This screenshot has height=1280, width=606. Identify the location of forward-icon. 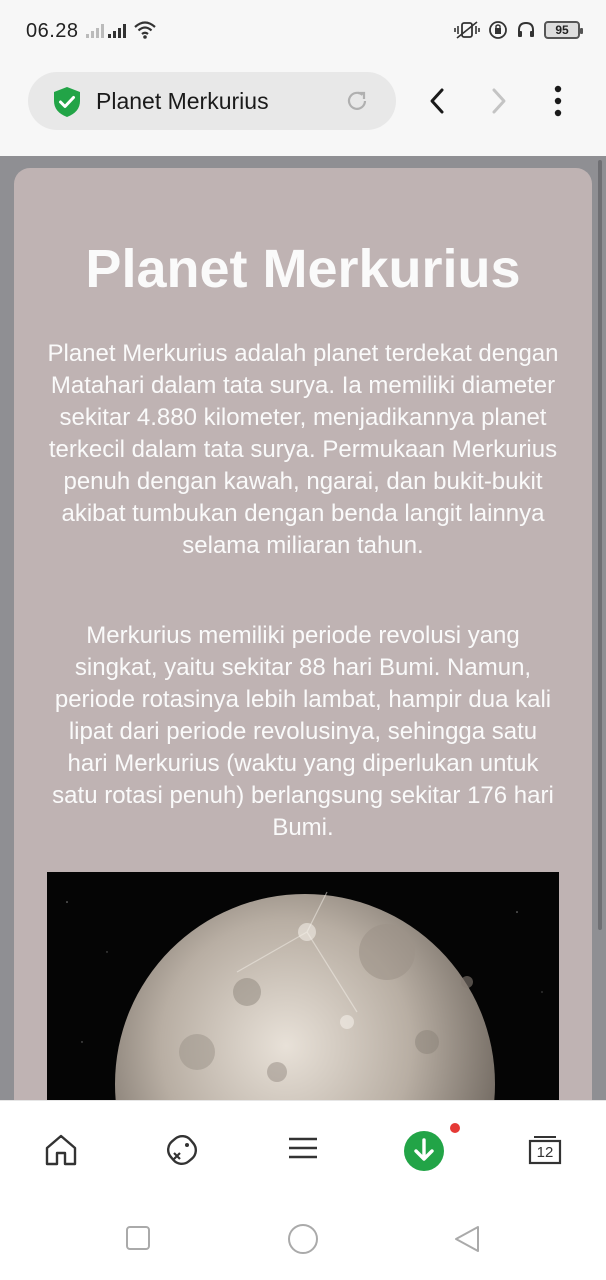
(499, 101).